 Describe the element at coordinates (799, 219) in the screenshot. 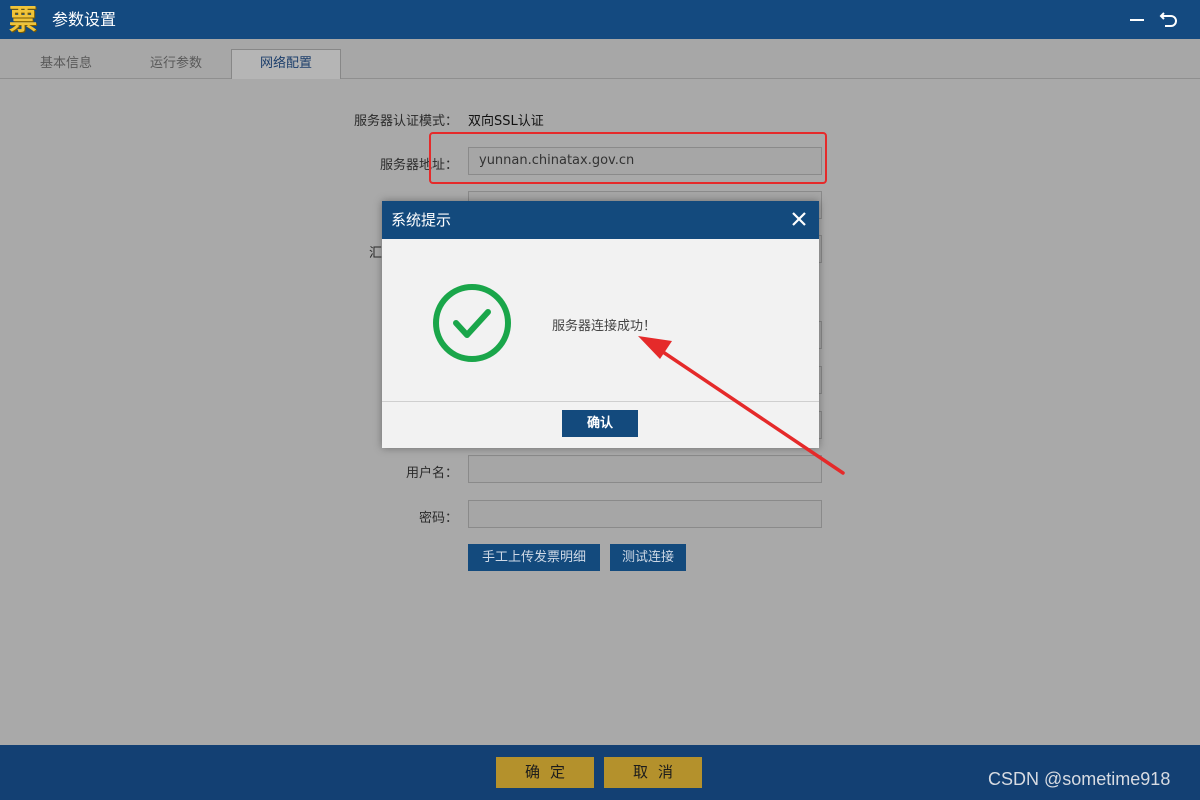

I see `close-icon` at that location.